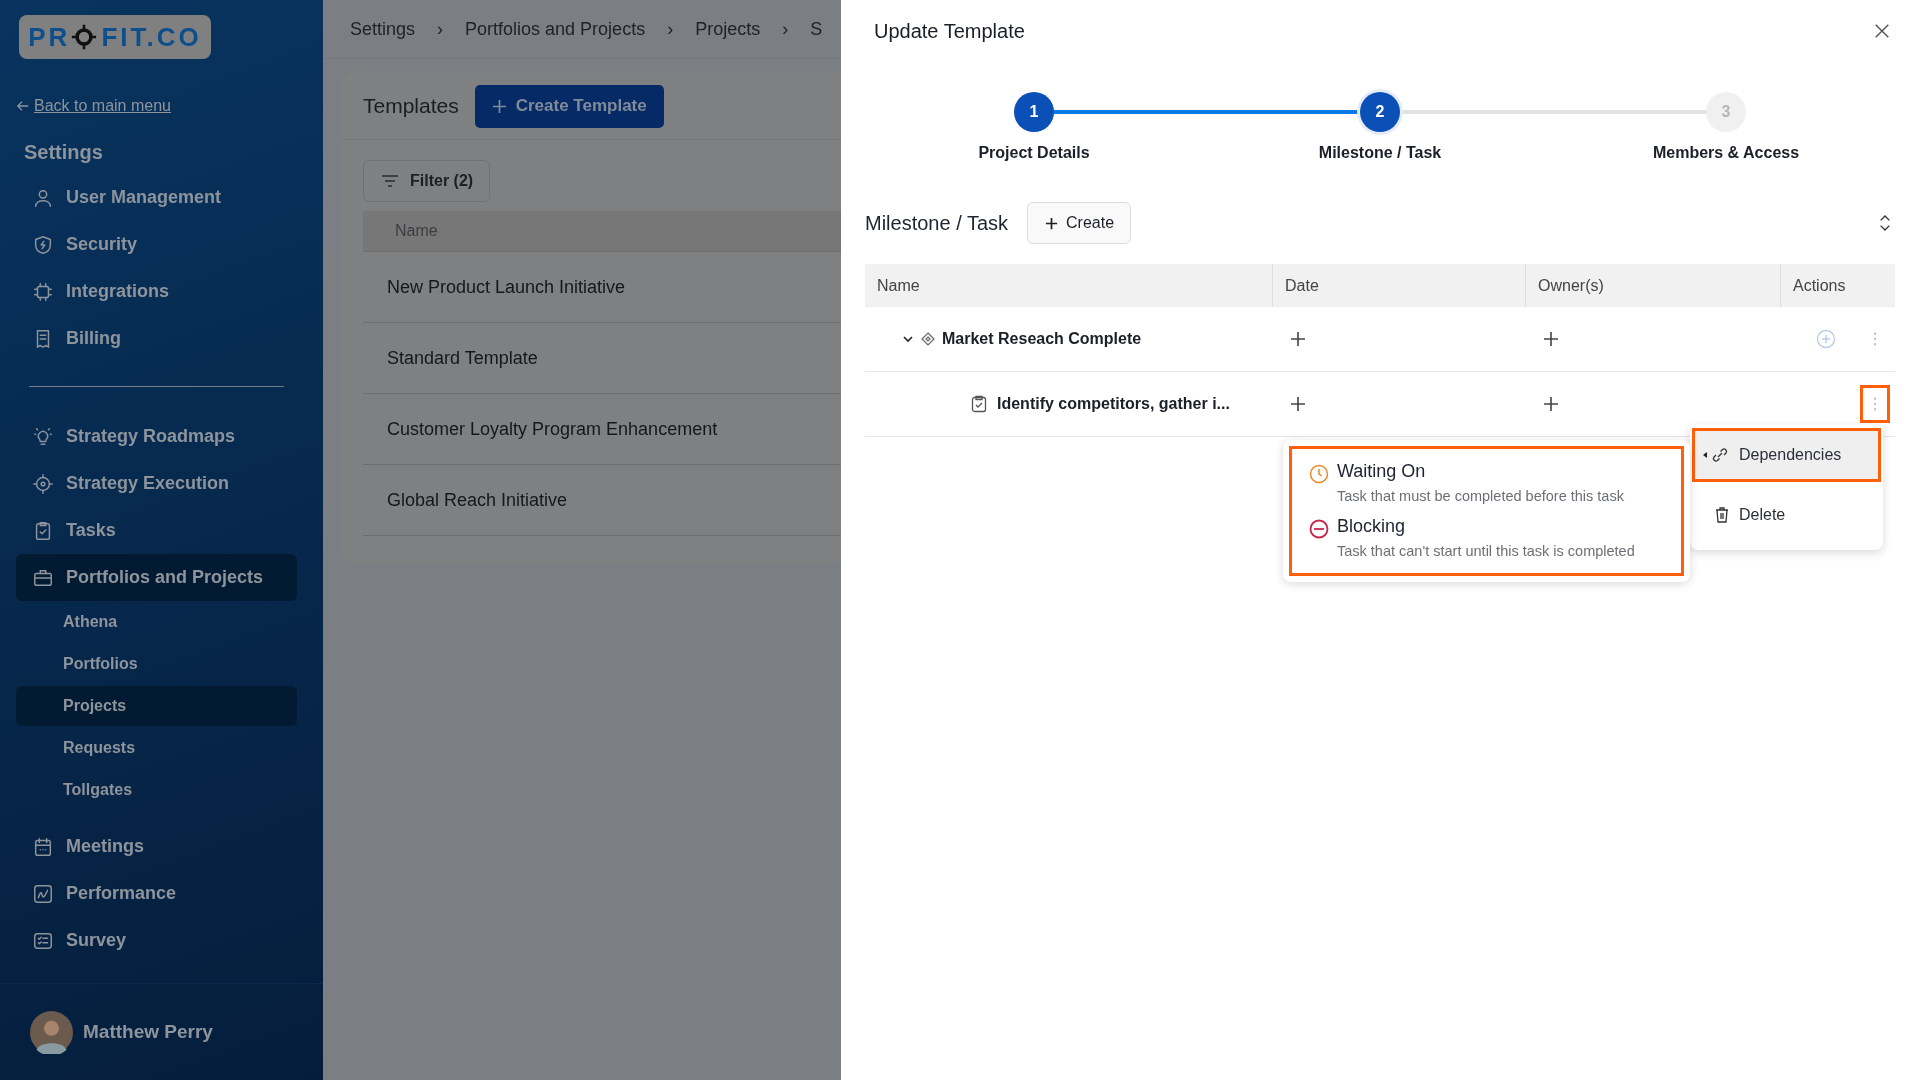 The width and height of the screenshot is (1920, 1080). Describe the element at coordinates (156, 291) in the screenshot. I see `sidebar-item: Integrations` at that location.